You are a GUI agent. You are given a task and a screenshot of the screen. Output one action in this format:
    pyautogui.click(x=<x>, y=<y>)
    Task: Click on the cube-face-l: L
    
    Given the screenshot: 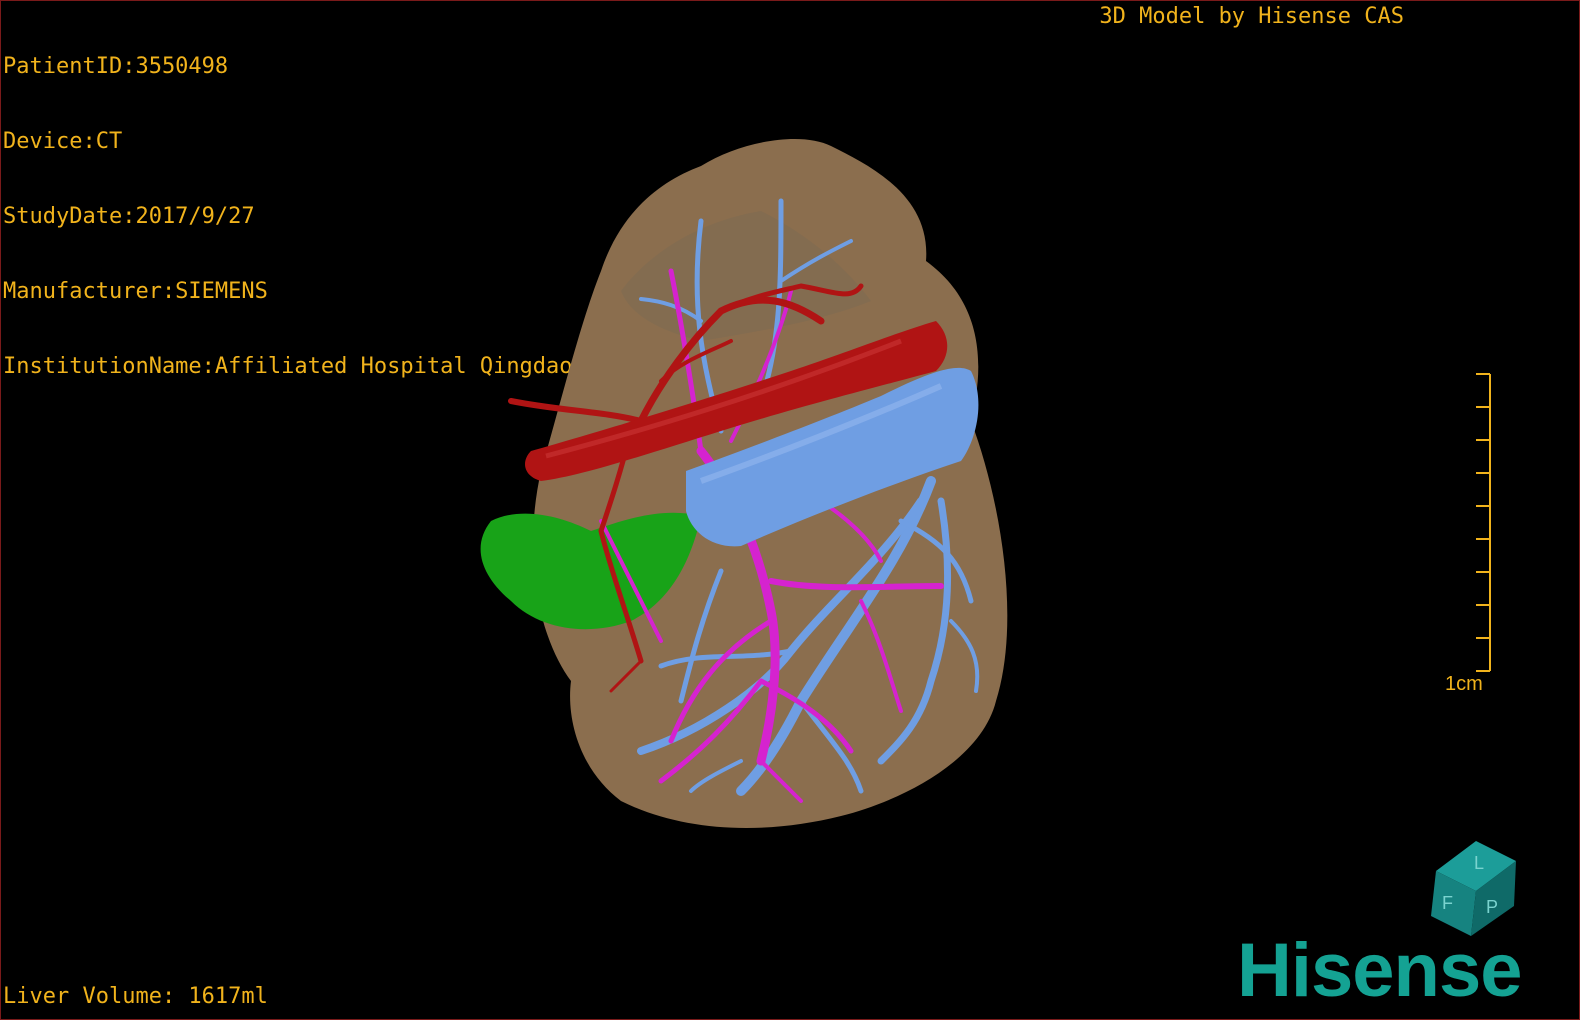 What is the action you would take?
    pyautogui.click(x=1479, y=863)
    